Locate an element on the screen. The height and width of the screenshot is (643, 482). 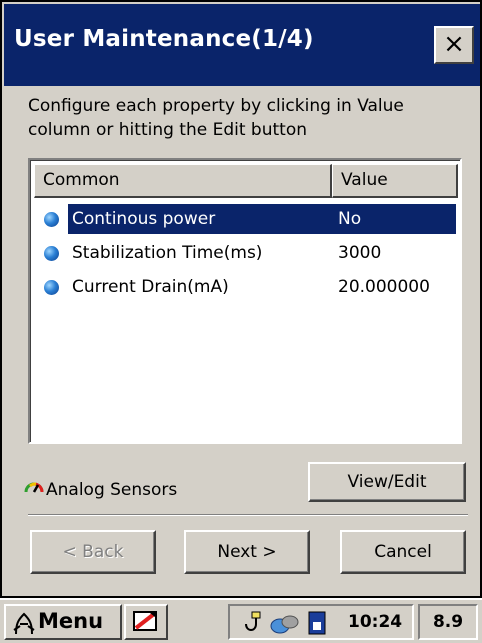
row-value: 3000 is located at coordinates (359, 253).